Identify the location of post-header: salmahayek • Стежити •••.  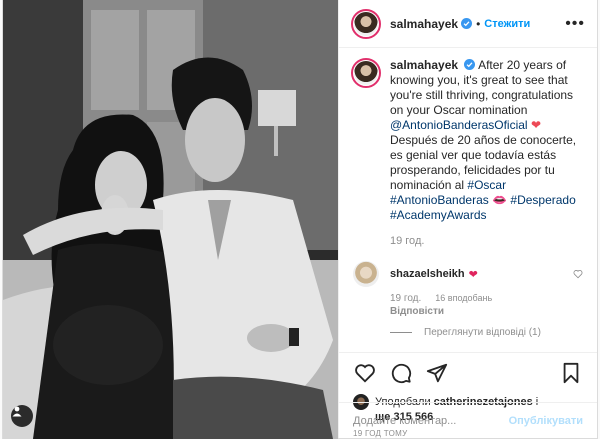
(468, 24).